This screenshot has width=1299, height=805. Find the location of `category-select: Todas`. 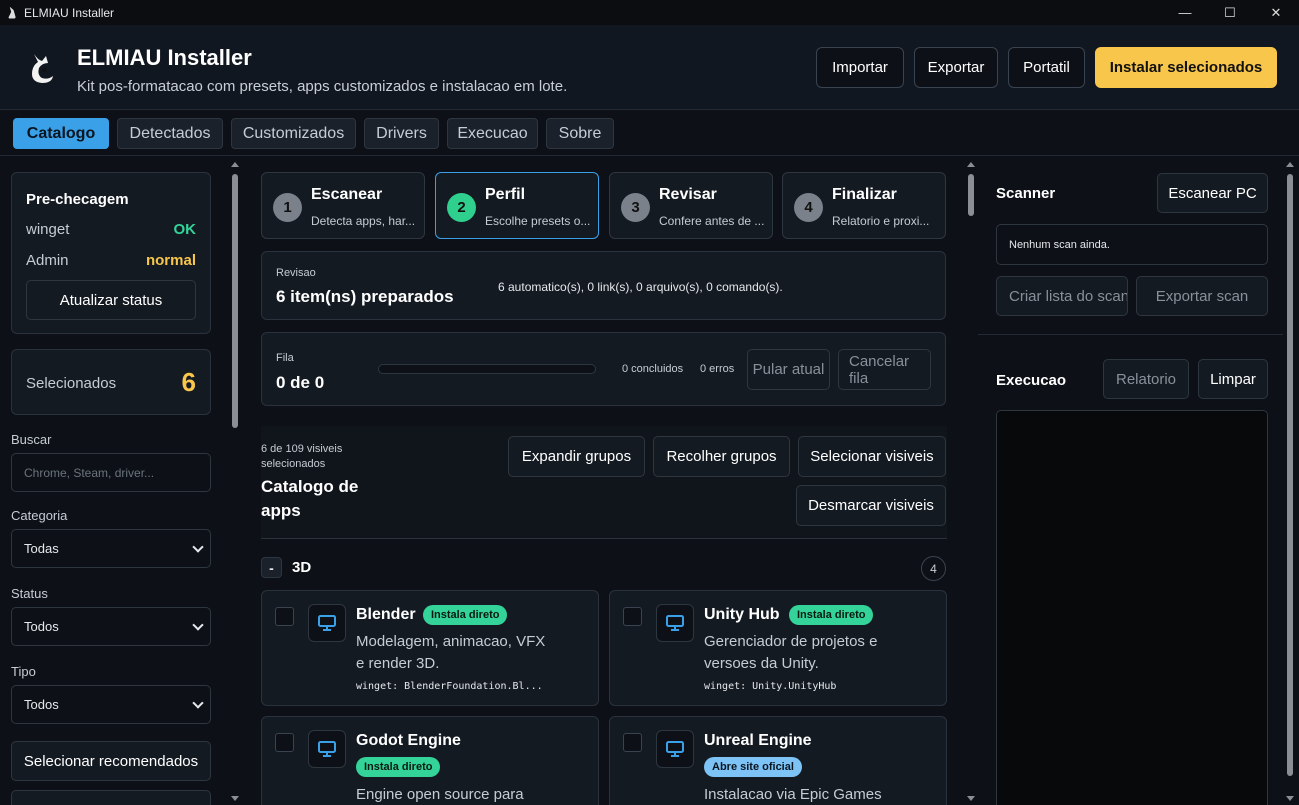

category-select: Todas is located at coordinates (111, 548).